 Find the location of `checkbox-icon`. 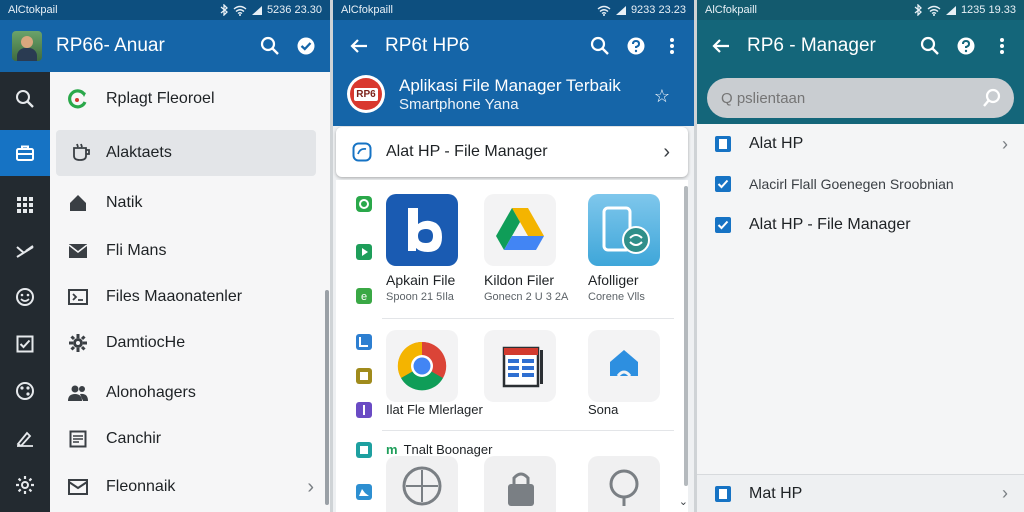

checkbox-icon is located at coordinates (25, 344).